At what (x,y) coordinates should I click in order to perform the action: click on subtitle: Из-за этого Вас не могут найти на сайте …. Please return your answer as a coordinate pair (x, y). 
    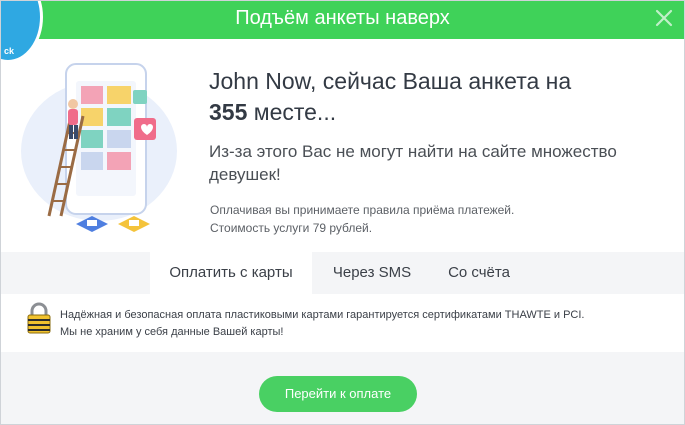
    Looking at the image, I should click on (413, 163).